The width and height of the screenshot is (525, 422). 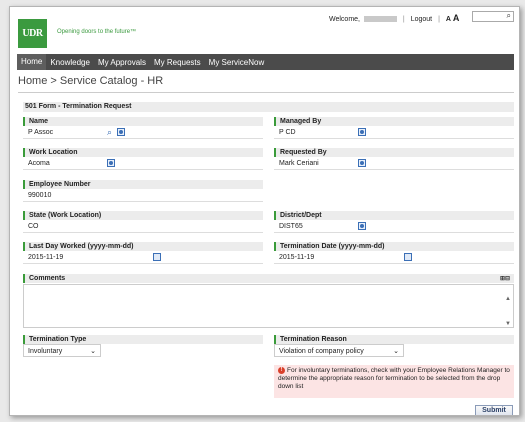 What do you see at coordinates (237, 62) in the screenshot?
I see `nav-my-servicenow: My ServiceNow` at bounding box center [237, 62].